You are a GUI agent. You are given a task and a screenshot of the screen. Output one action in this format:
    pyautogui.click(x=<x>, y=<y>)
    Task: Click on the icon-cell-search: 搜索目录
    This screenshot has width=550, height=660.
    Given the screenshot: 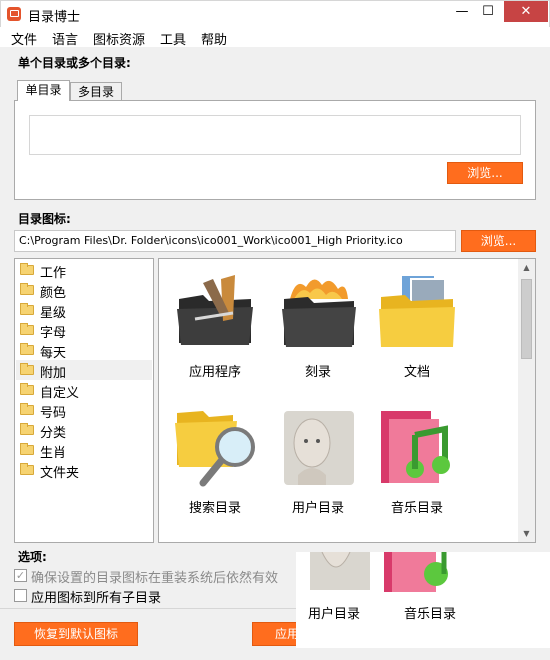 What is the action you would take?
    pyautogui.click(x=213, y=466)
    